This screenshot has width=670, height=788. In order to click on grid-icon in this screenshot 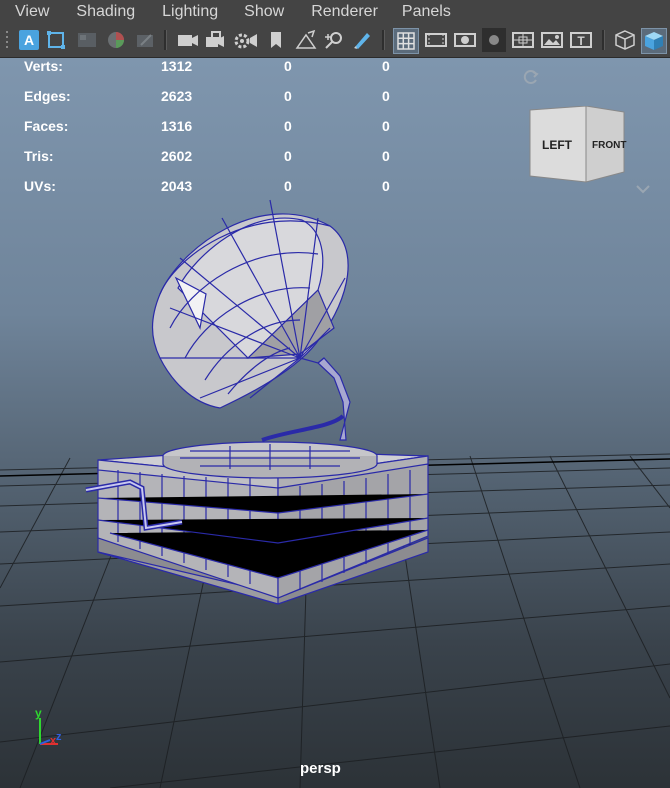, I will do `click(406, 41)`.